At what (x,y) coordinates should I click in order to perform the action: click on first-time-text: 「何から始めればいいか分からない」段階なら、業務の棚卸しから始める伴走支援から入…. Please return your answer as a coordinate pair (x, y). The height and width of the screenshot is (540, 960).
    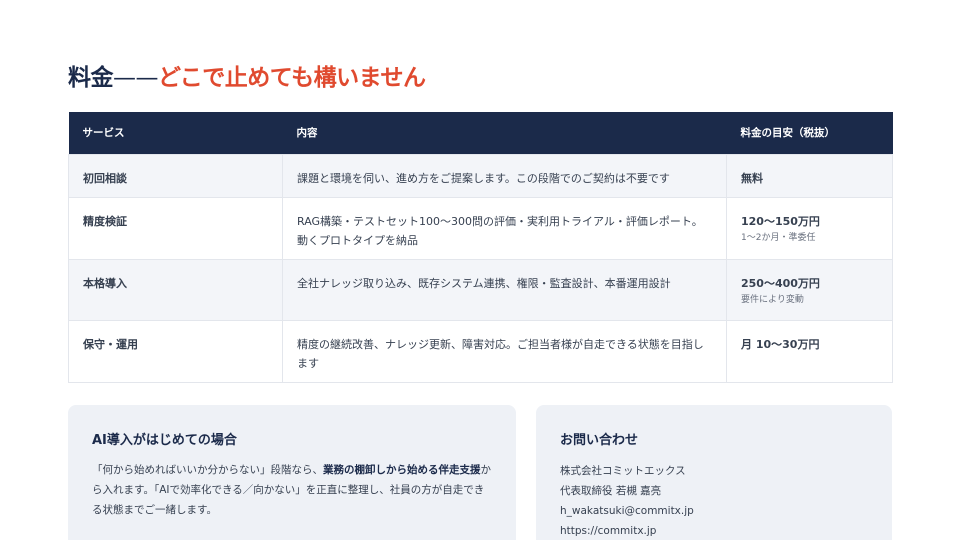
    Looking at the image, I should click on (292, 490).